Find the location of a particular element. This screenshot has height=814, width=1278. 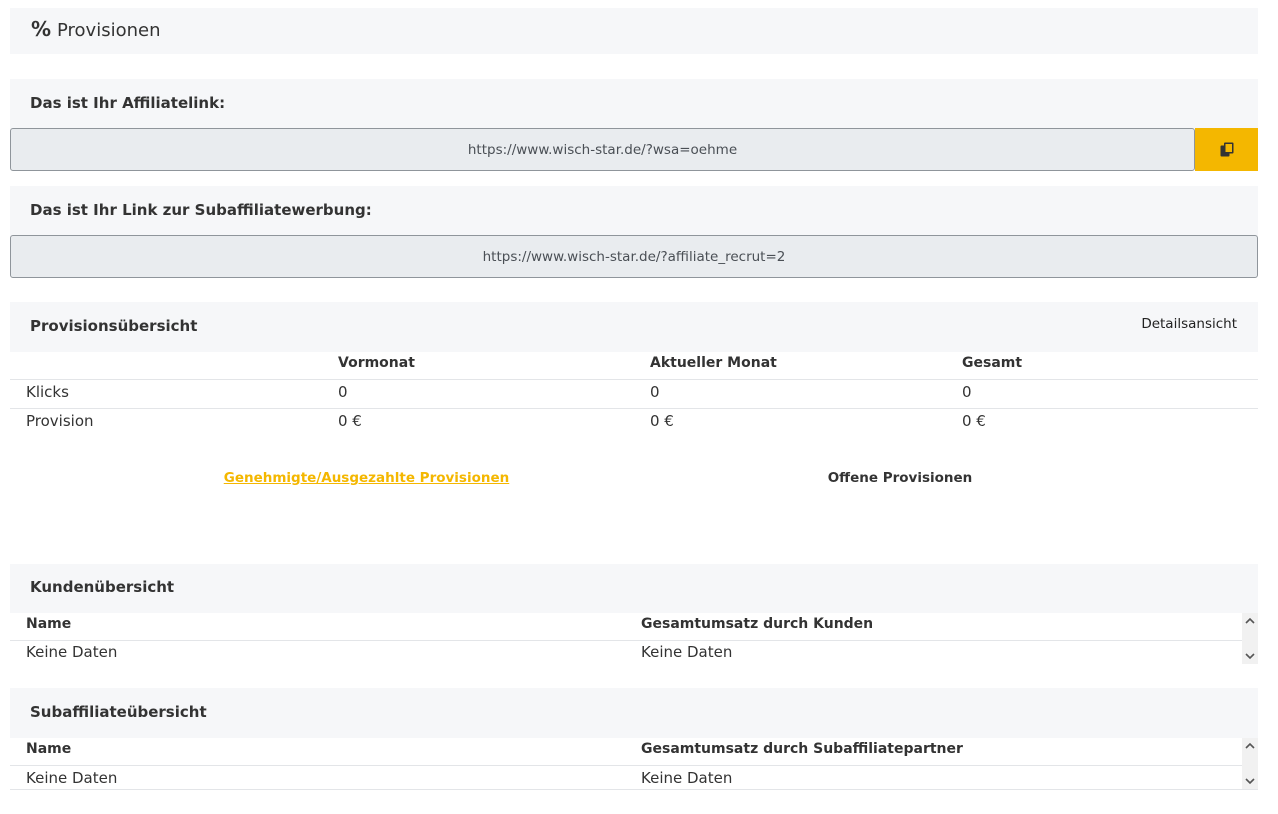

subaffiliates-title: Subaffiliateübersicht is located at coordinates (118, 712).